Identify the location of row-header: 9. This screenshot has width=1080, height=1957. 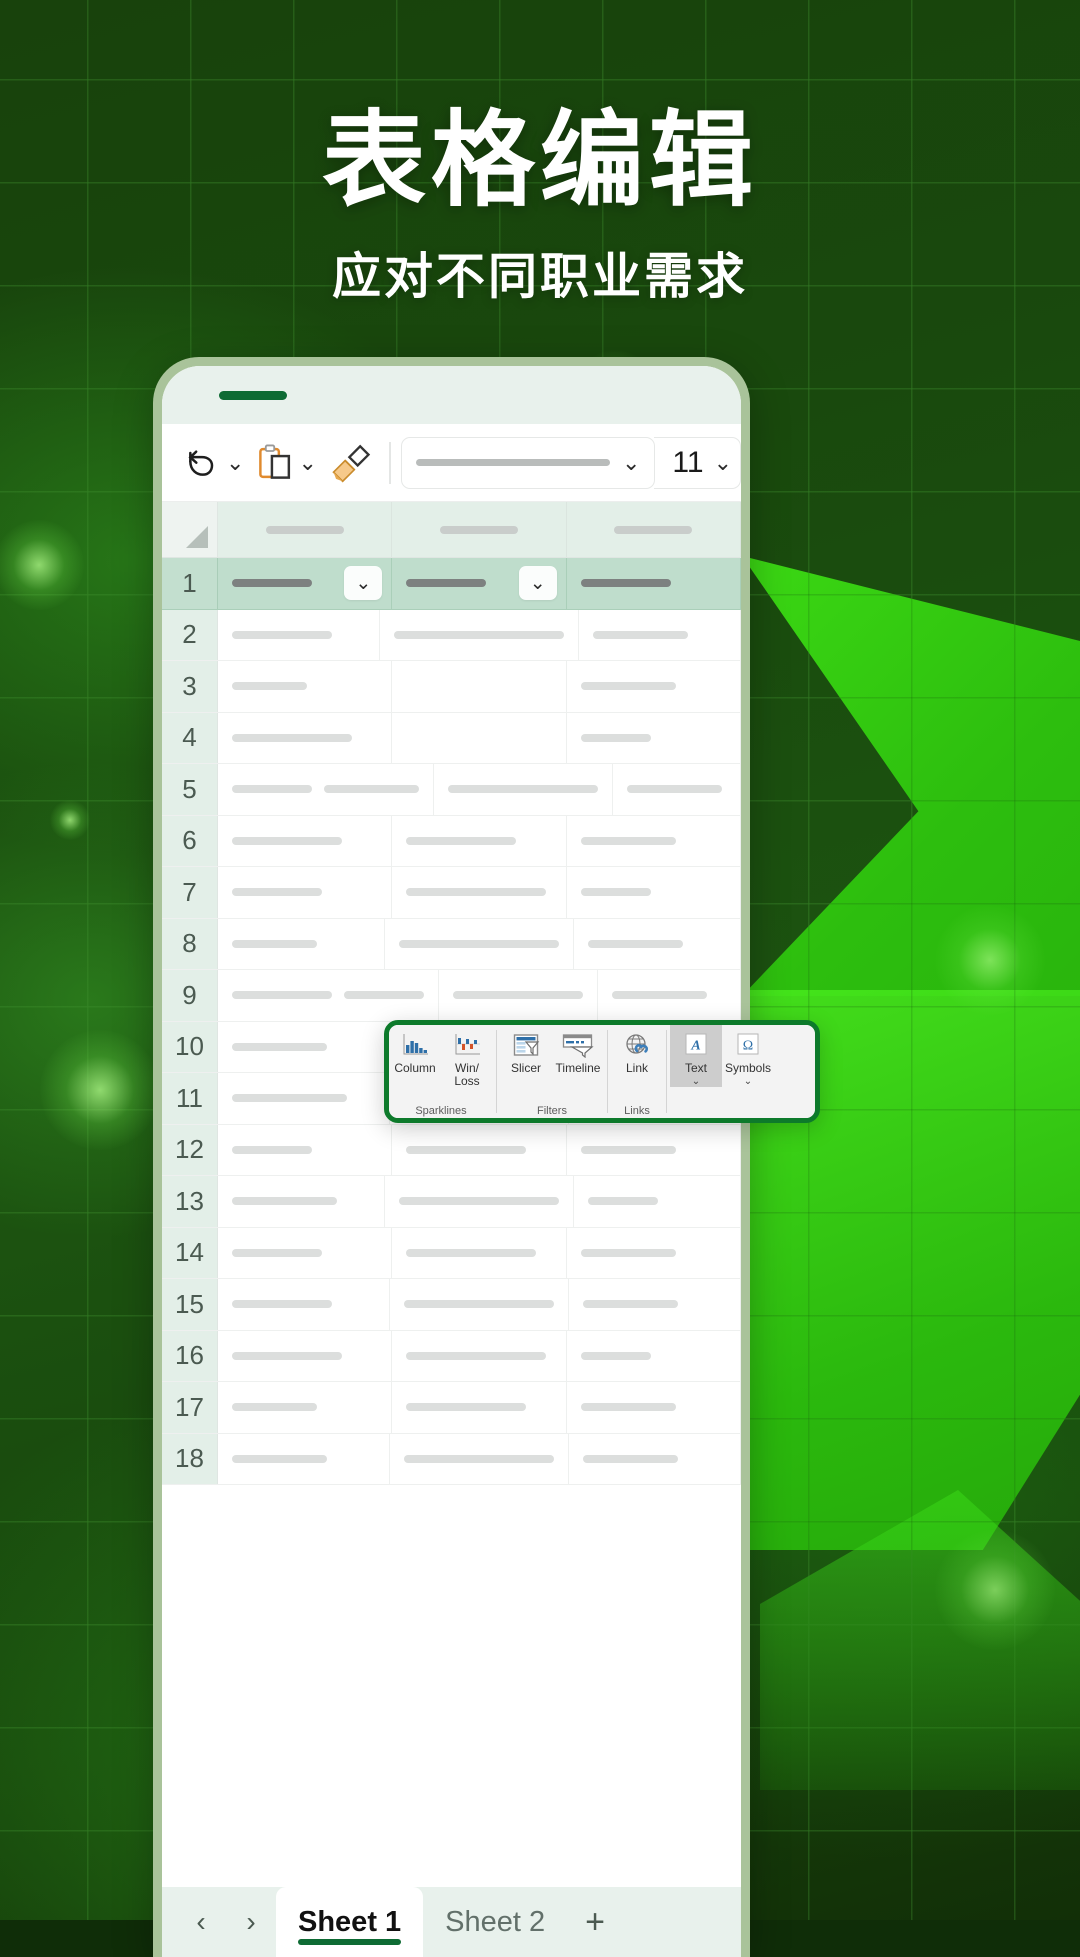
(190, 995).